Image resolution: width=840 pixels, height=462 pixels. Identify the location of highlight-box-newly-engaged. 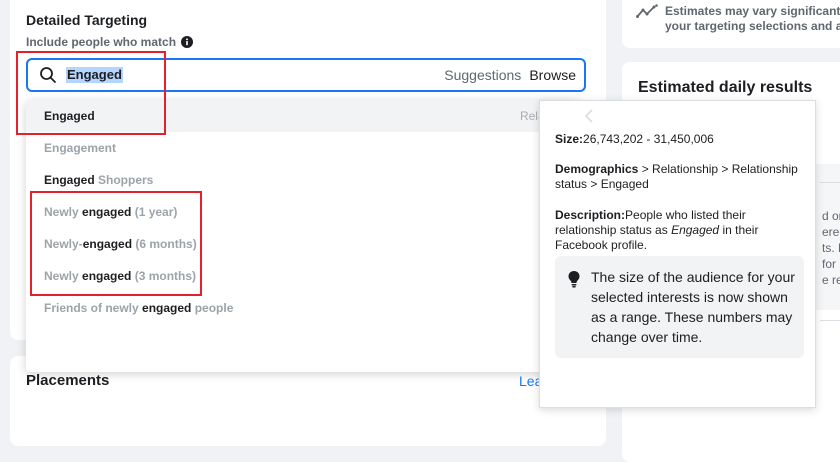
(116, 243).